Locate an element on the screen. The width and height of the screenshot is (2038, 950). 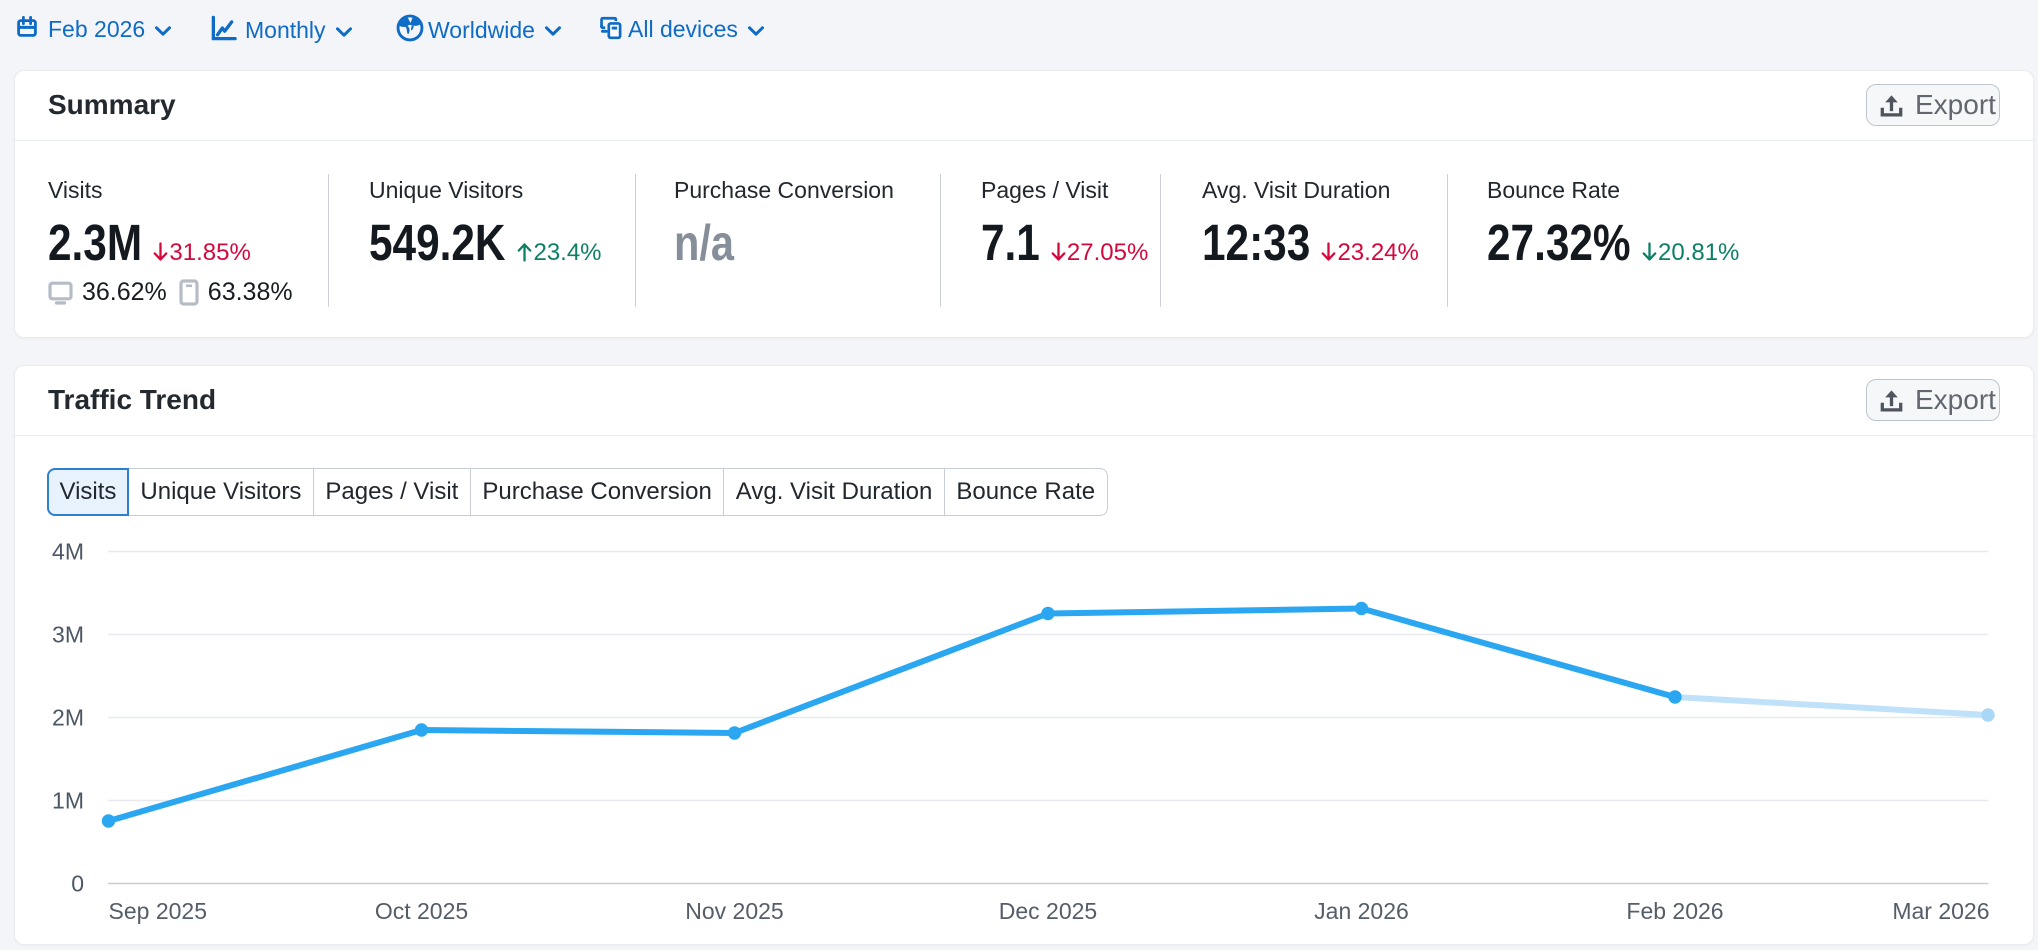
svg-text: 1M is located at coordinates (68, 801).